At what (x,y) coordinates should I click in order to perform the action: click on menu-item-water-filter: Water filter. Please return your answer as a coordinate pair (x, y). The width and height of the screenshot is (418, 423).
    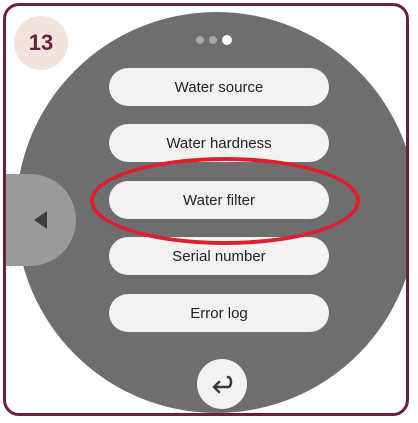
    Looking at the image, I should click on (219, 200).